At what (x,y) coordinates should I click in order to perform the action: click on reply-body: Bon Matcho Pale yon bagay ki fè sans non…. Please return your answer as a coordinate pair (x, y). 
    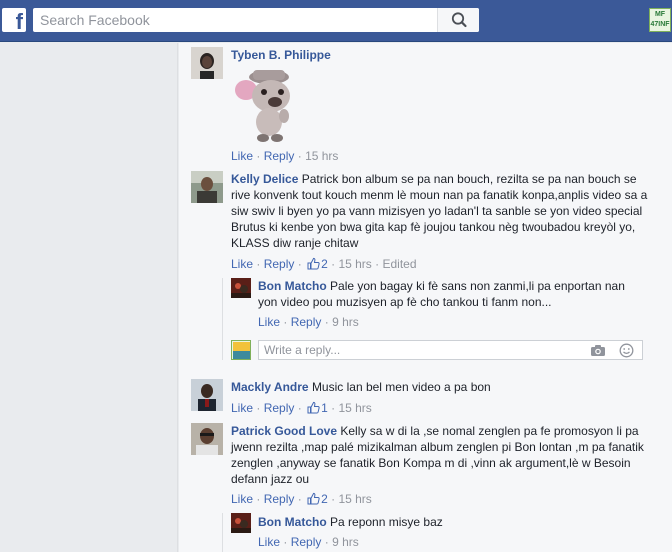
    Looking at the image, I should click on (448, 294).